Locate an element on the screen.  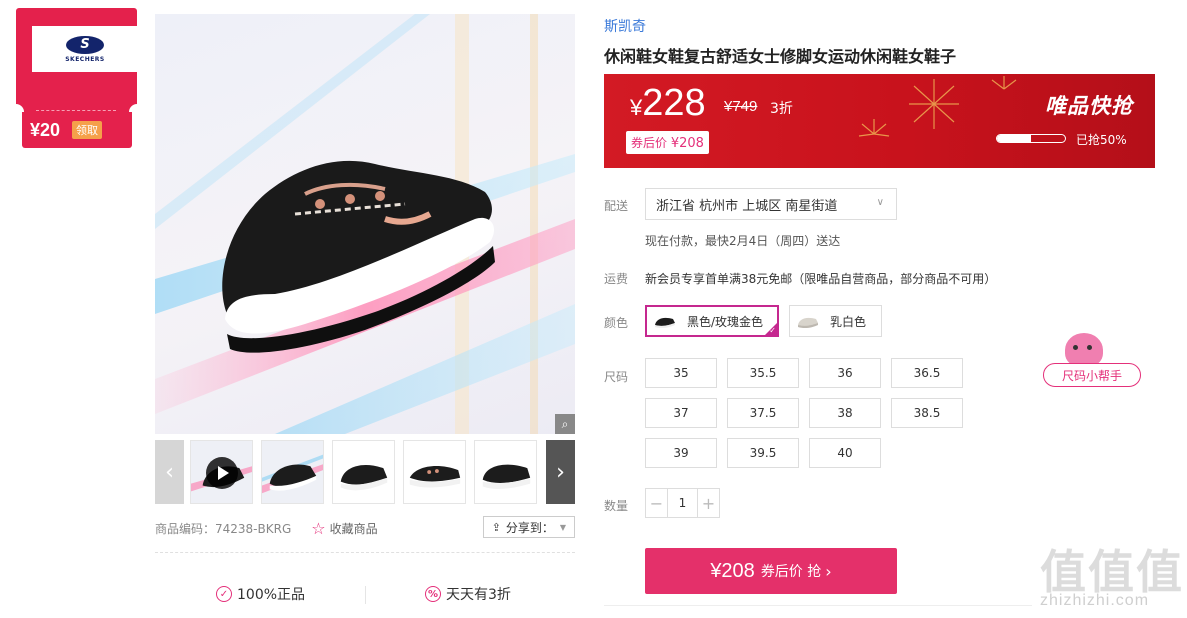
product-meta-row: 商品编码：74238-BKRG ☆ 收藏商品 ⇪ 分享到： ▼ is located at coordinates (365, 528).